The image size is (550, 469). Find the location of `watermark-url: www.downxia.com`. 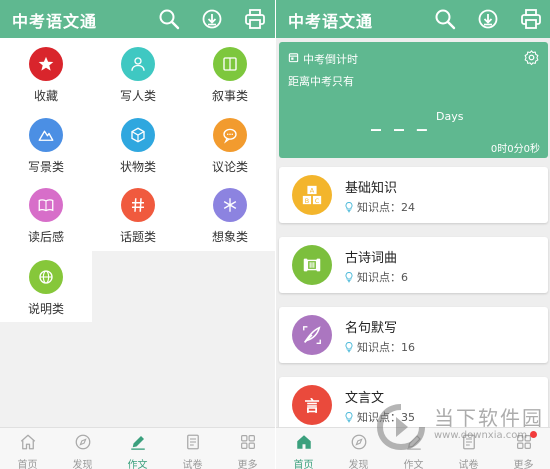

watermark-url: www.downxia.com is located at coordinates (481, 435).